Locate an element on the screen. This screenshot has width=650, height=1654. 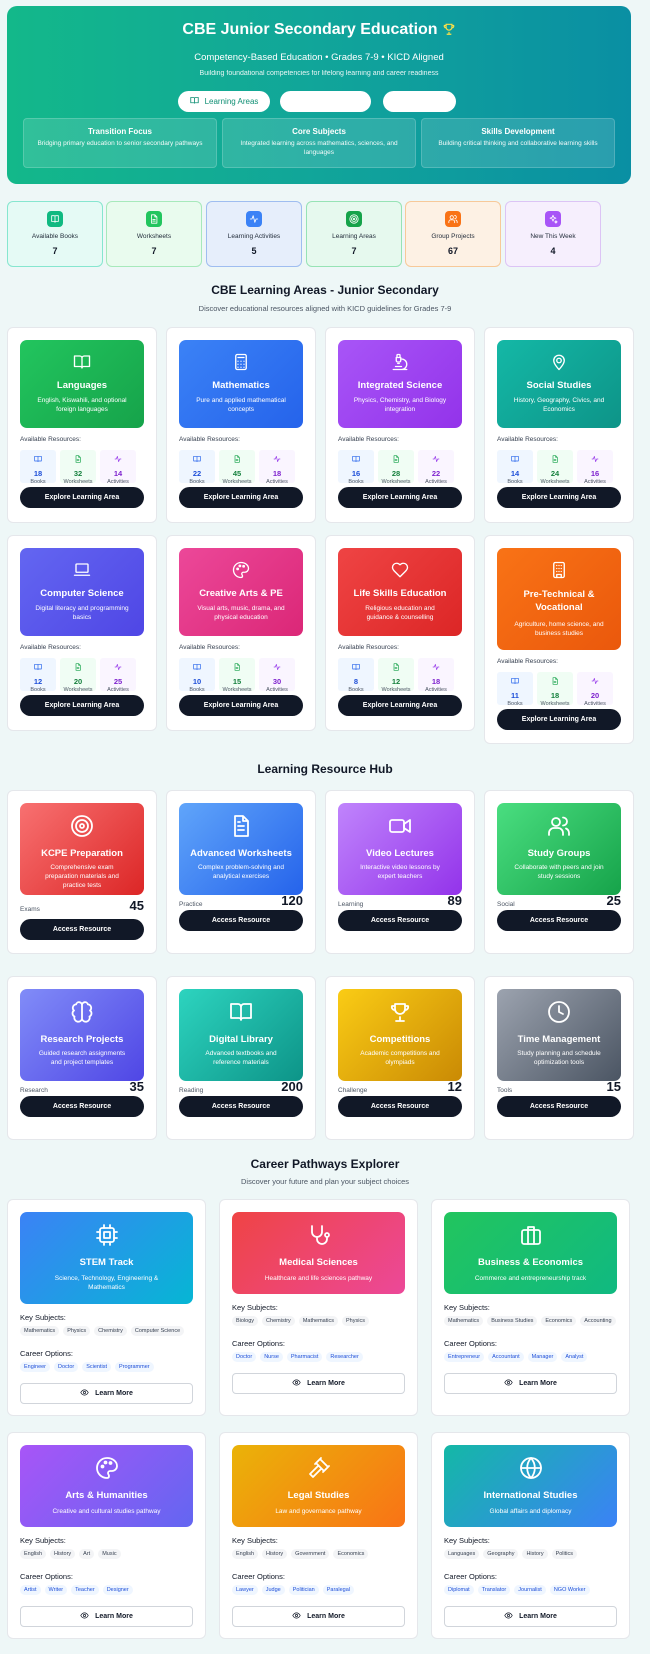
career-chip: Diplomat is located at coordinates (459, 1590).